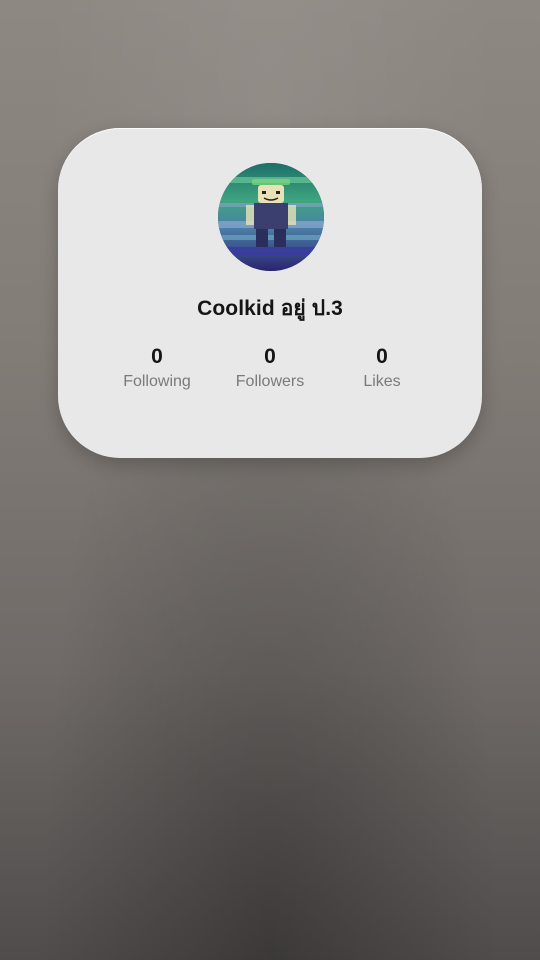 The image size is (540, 960). Describe the element at coordinates (270, 308) in the screenshot. I see `display-name: Coolkid อยู่ ป.3` at that location.